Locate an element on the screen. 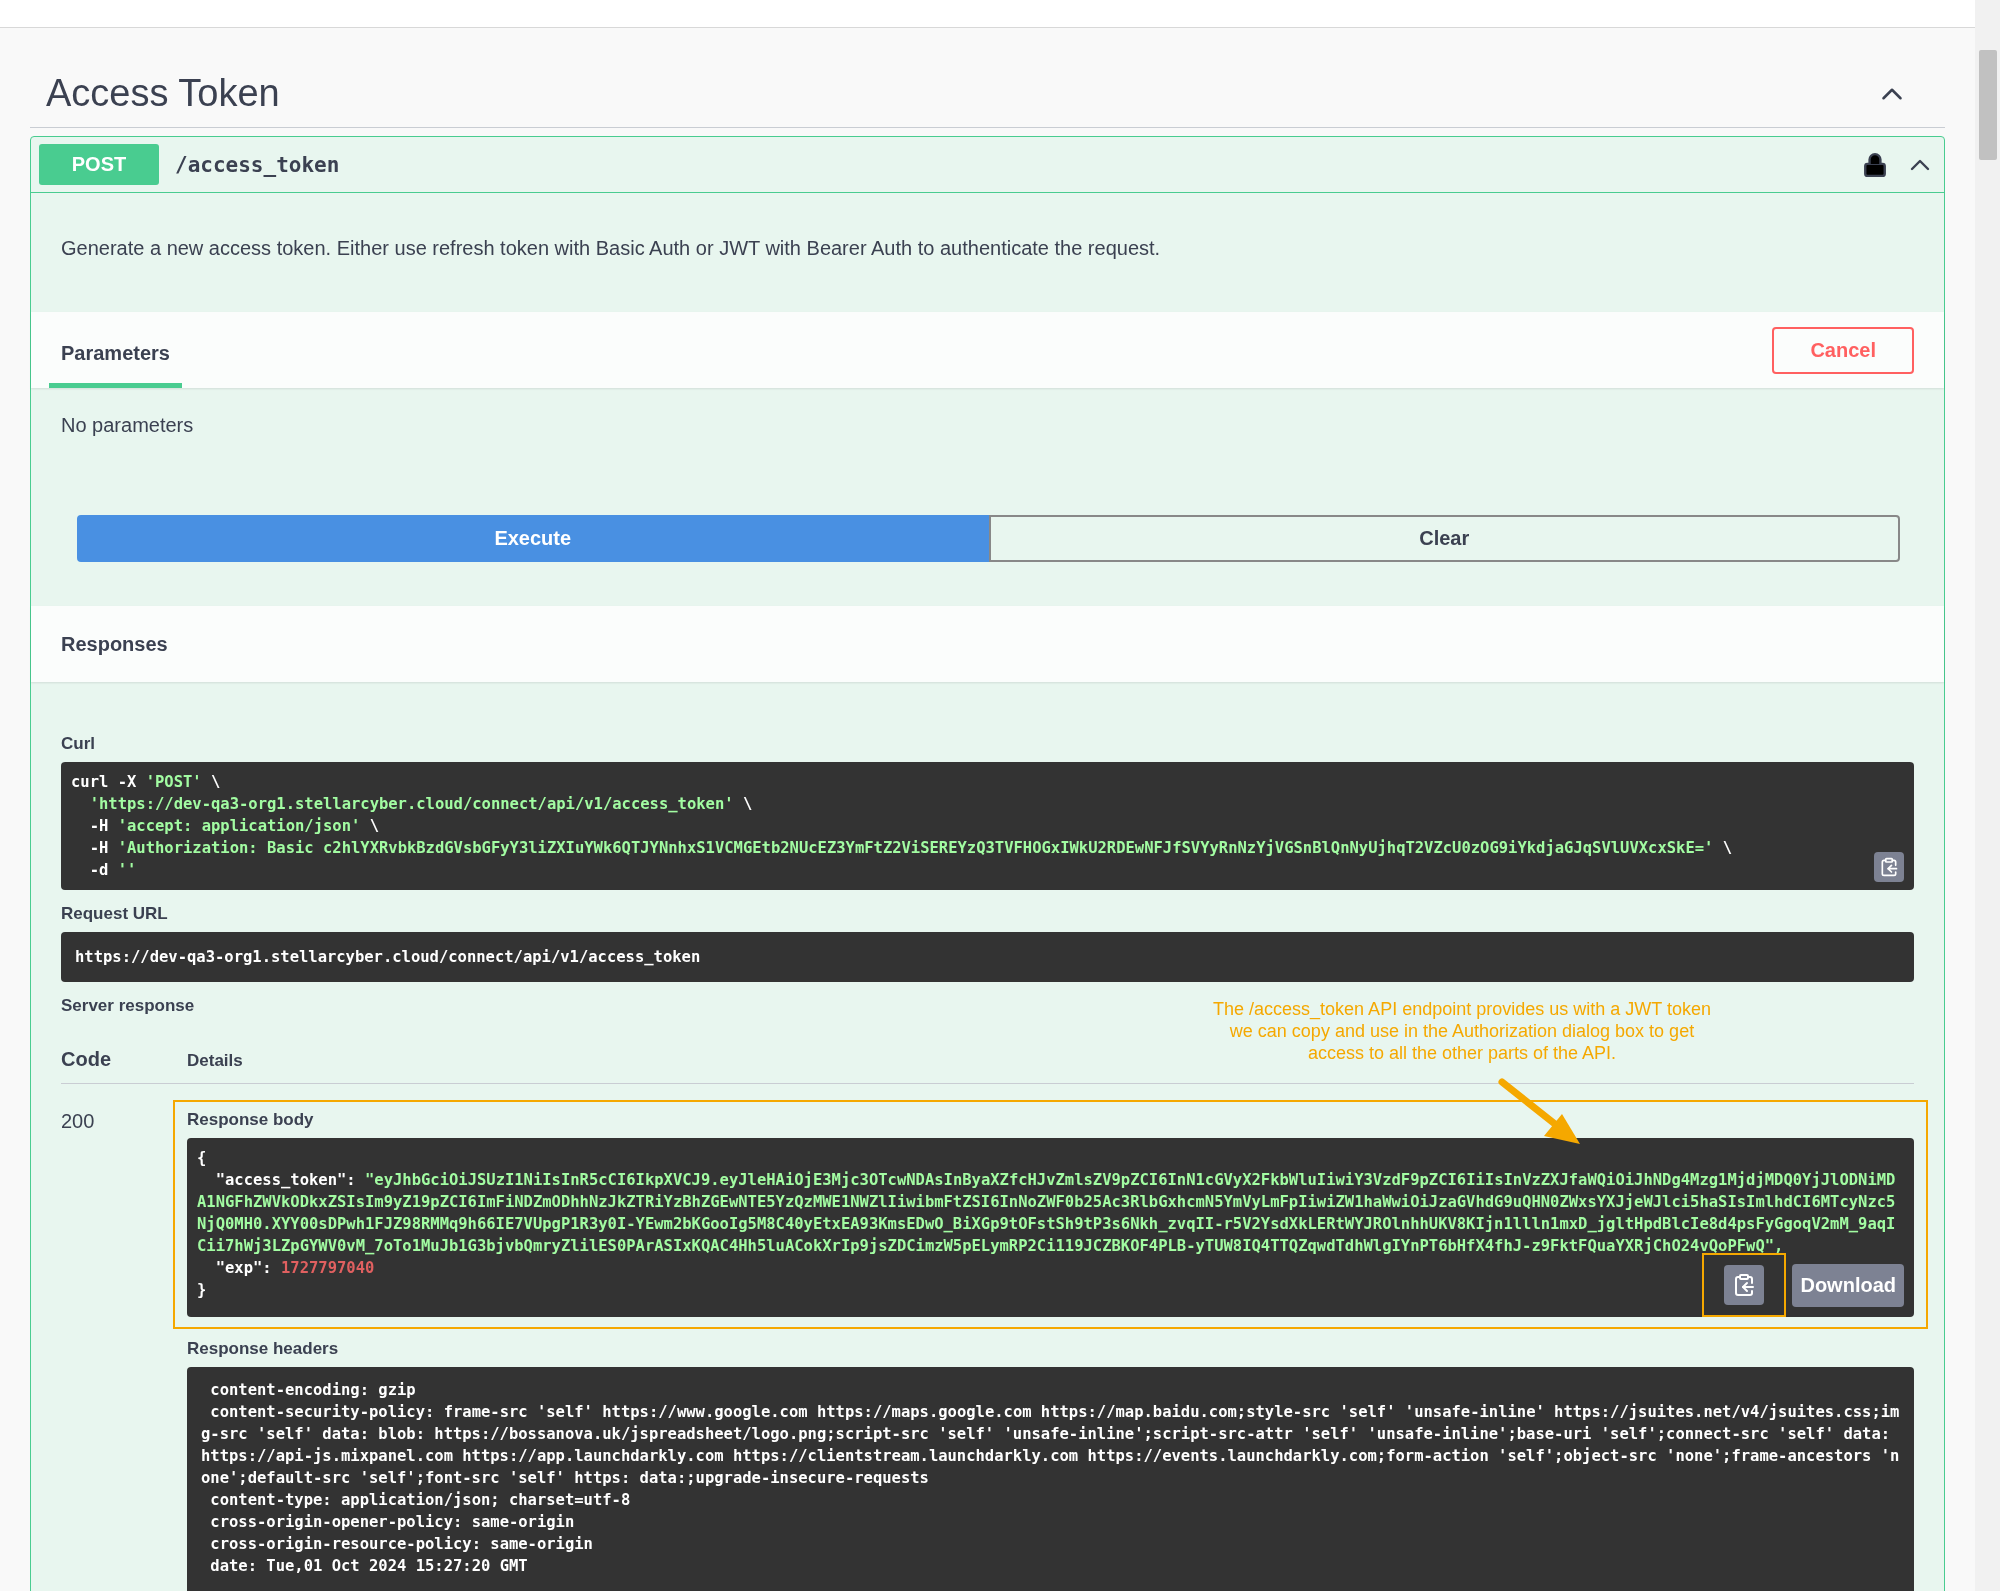 This screenshot has height=1591, width=2000. response-body-block: { "access_token": "eyJhbGciOiJSUzI1NiIsInR5cCI6IkpXVCJ9.eyJleHAiOjE3Mjc3OTcwNDAsInByaXZfcHJvZmlsZV9pZCI6InN1cGVyX2FkbWluIiwiY3VzdF9pZCI6IiIsInVzZXJfaWQiOiJhNDg4Mzg1MjdjMDQ0YjJlODNiMDA1NGFhZWVkODkxZSIsIm9yZ19pZCI6ImFiNDZmODhhNzJkZTRiYzBhZGEwNTE5YzQzMWE1NWZlIiwibmFtZSI6InNoZWF0b25Ac3RlbGxhcmN5YmVyLmFpIiwiZW1haWwiOiJzaGVhdG9uQHN0ZWxsYXJjeWJlci5haSIsImlhdCI6MTcyNzc5NjQ0MH0.XYY00sDPwh1FJZ98RMMq9h66IE7VUpgP1R3y0I-YEwm2bKGooIg5M8C40yEtxEA93KmsEDwO_BiXGp9tOFstSh9tP3s6Nkh_zvqII-r5V2YsdXkLERtWYJROlnhhUKV8KIjn1llln1mxD_jgltHpdBlcIe8d4psFyGgoqV2mM_9aqICii7hWj3LZpGYWV0vM_7oTo1MuJb1G3bjvbQmryZlilES0PArASIxKQAC4Hh5luACokXrIp9jsZDCimzW5pELymRP2Ci119JCZBKOF4PLB-yTUW8IQ4TTQZqwdTdhWlgIYnPT6bHfX4fhJ-z9FktFQuaYXRjChO24vQoPFwQ", "exp": 1727797040 } Download is located at coordinates (1050, 1227).